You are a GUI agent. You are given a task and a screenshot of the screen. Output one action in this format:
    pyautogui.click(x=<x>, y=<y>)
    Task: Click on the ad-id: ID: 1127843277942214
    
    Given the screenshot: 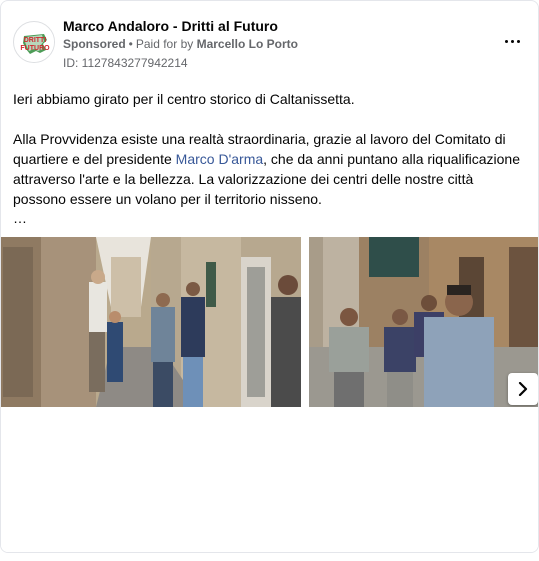 What is the action you would take?
    pyautogui.click(x=125, y=63)
    